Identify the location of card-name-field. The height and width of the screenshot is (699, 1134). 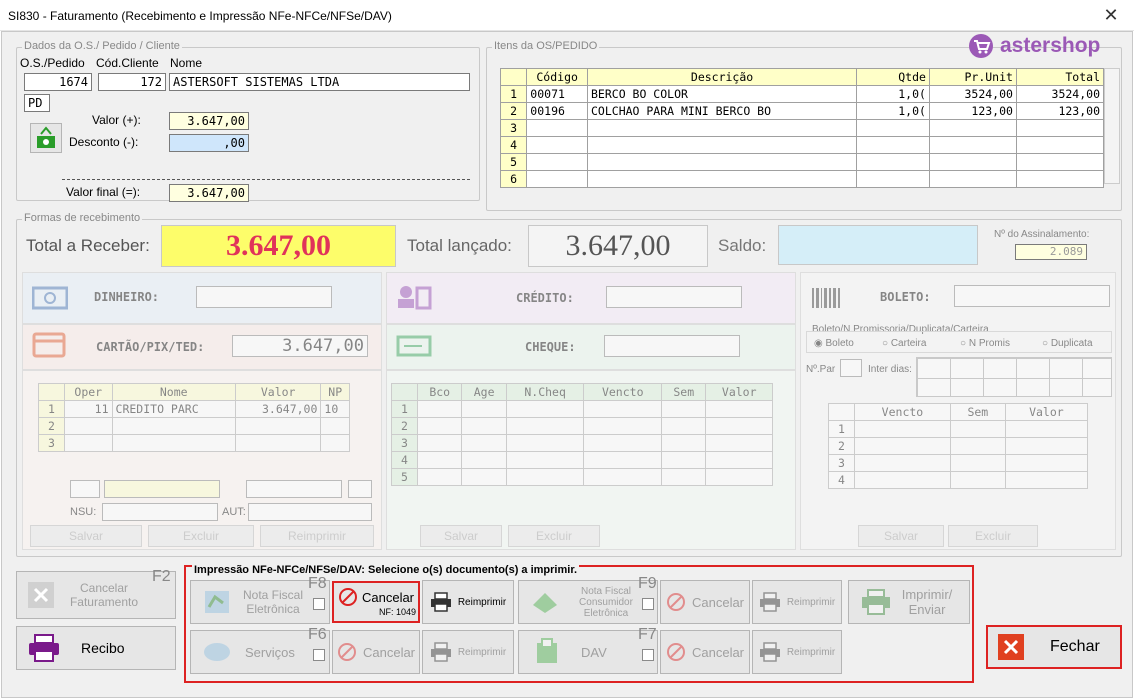
(162, 489).